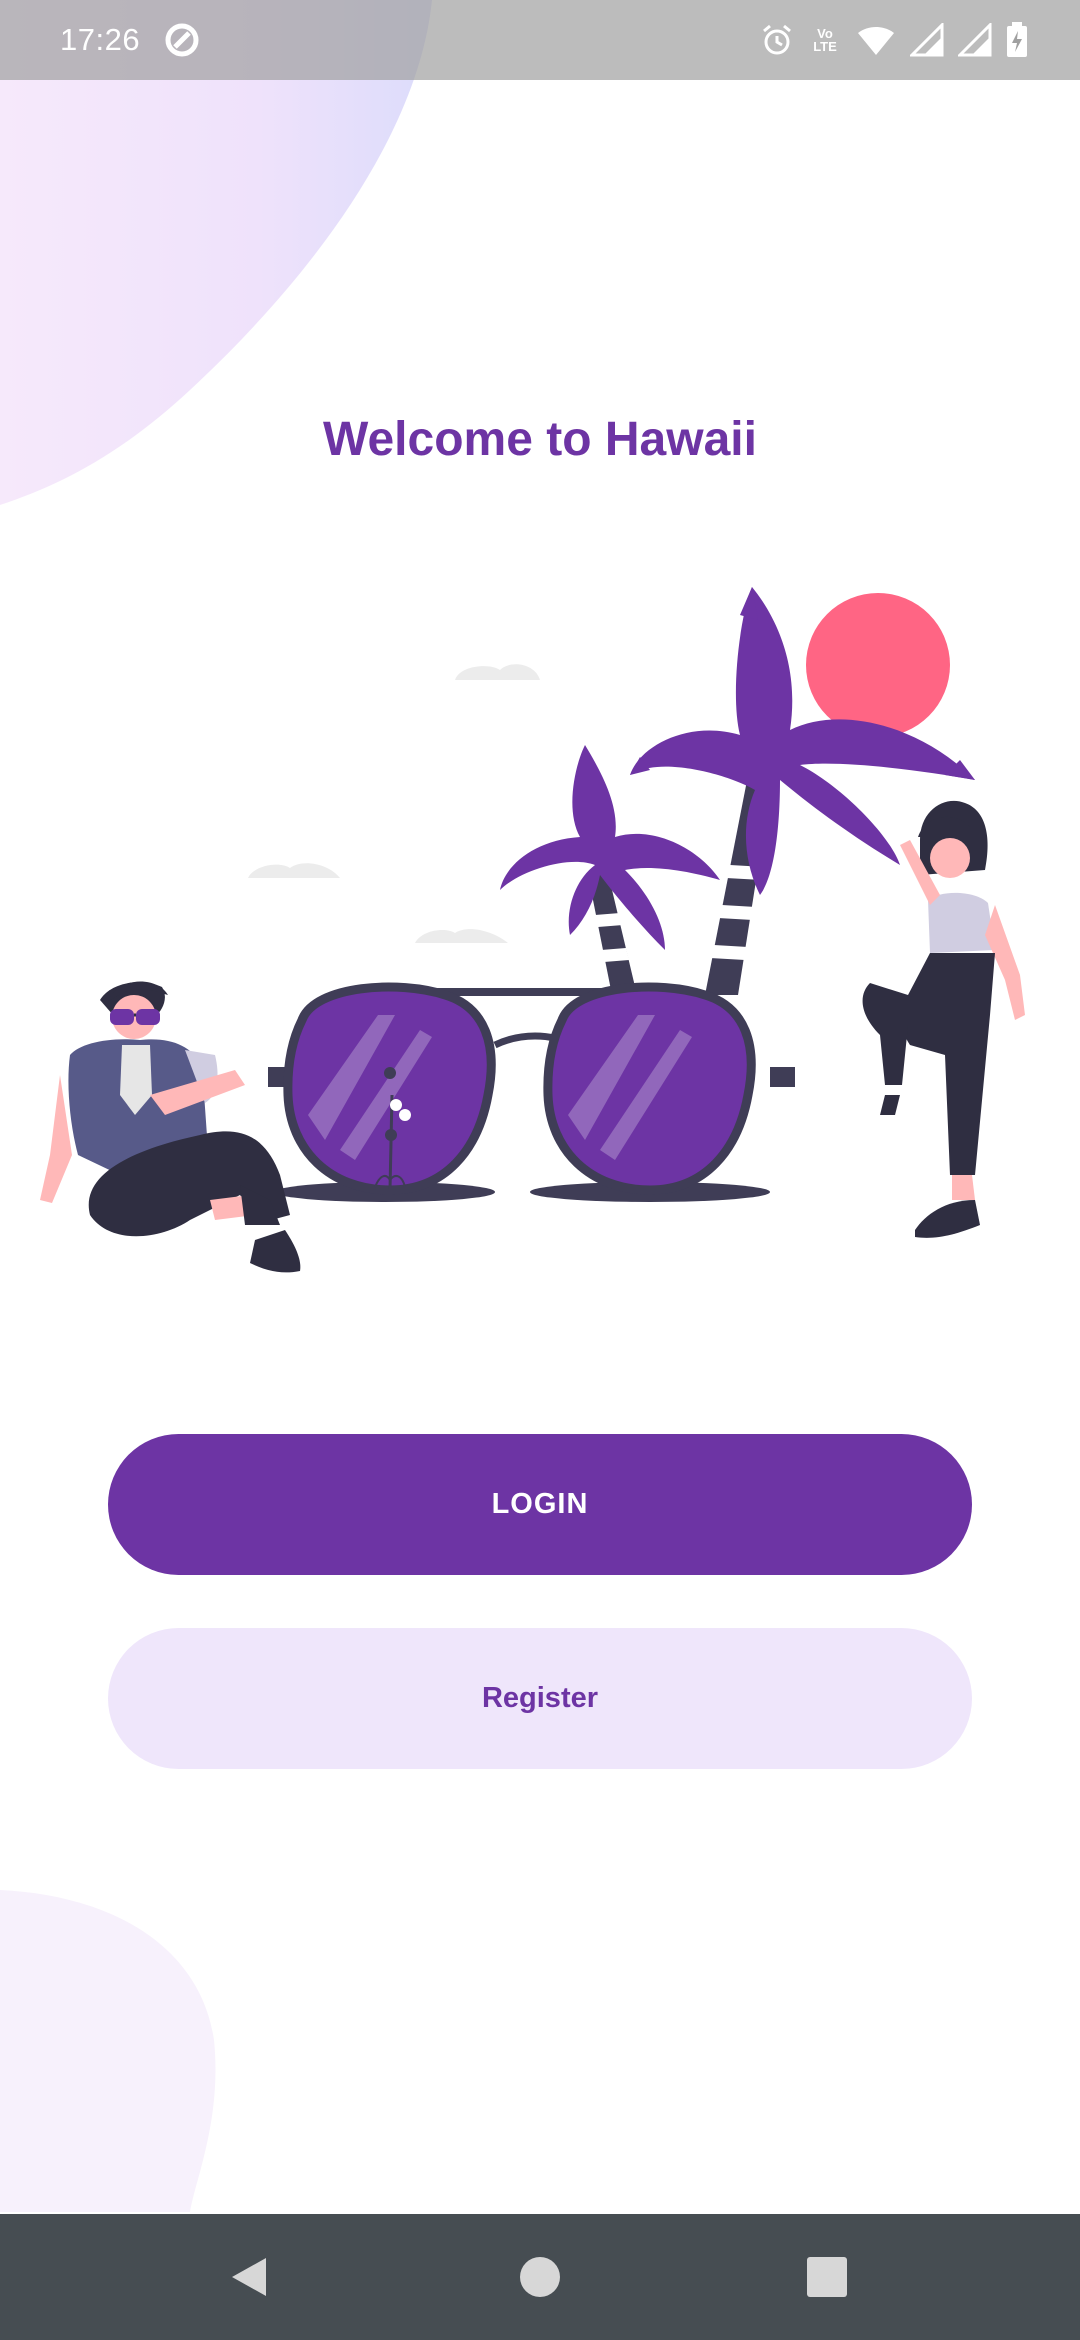  Describe the element at coordinates (540, 439) in the screenshot. I see `page-title: Welcome to Hawaii` at that location.